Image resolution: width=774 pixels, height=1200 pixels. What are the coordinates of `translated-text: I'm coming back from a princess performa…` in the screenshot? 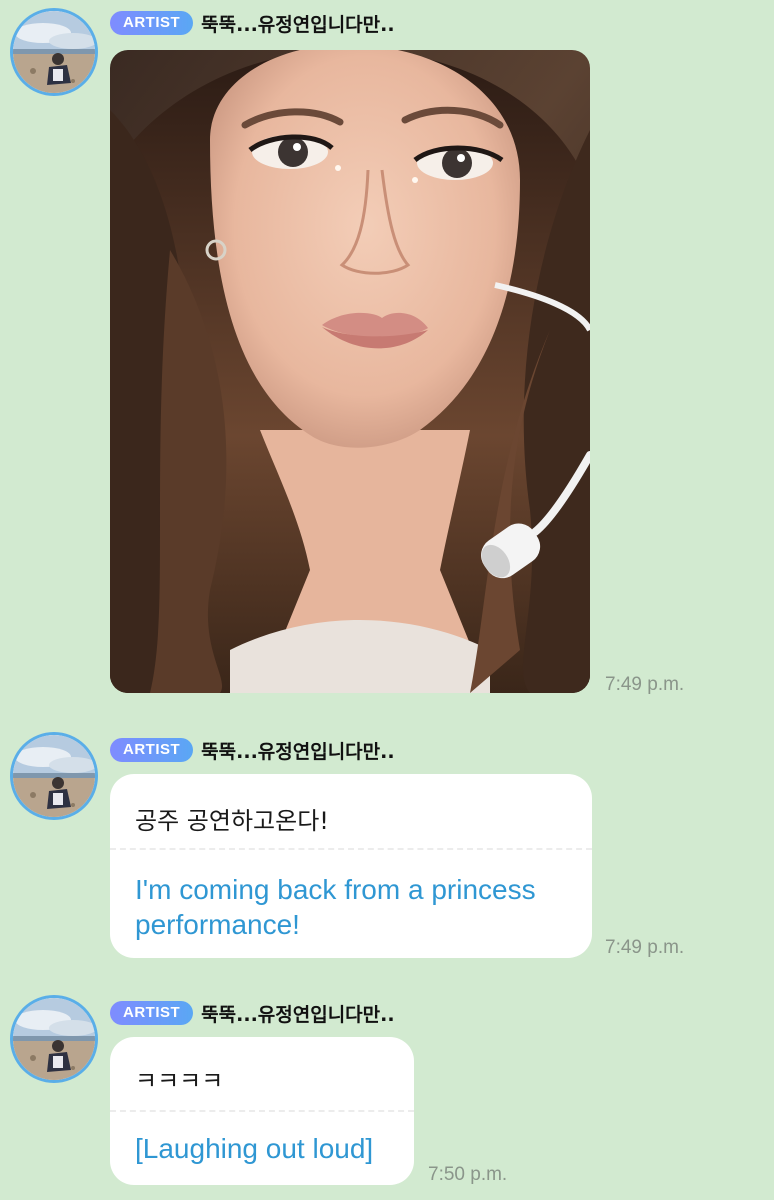 It's located at (335, 907).